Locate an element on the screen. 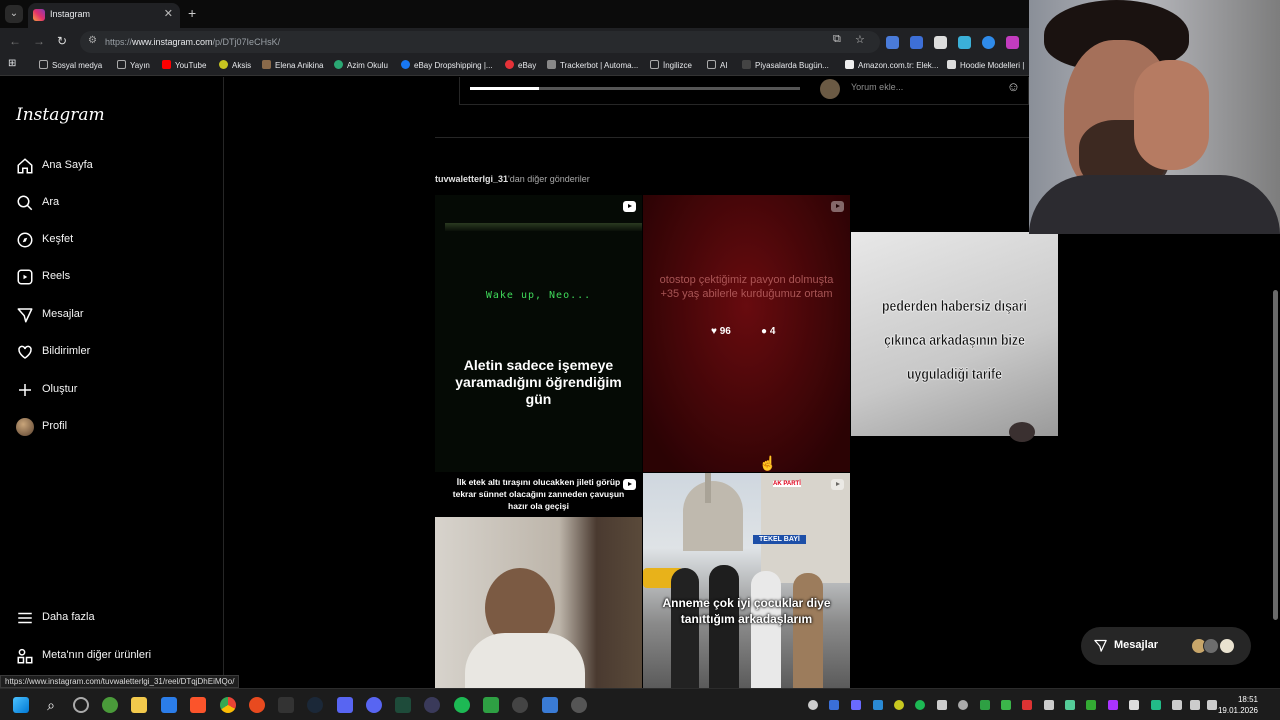  new-tab-button: + is located at coordinates (192, 13).